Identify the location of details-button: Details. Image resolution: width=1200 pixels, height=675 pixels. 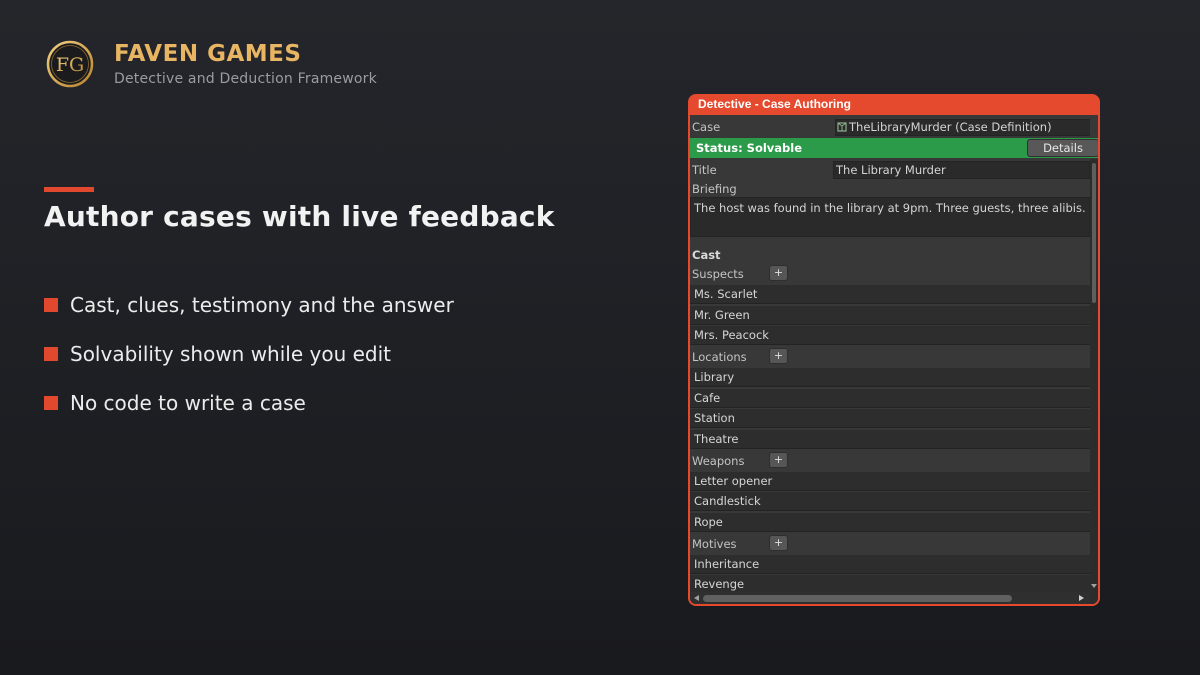
(1062, 148).